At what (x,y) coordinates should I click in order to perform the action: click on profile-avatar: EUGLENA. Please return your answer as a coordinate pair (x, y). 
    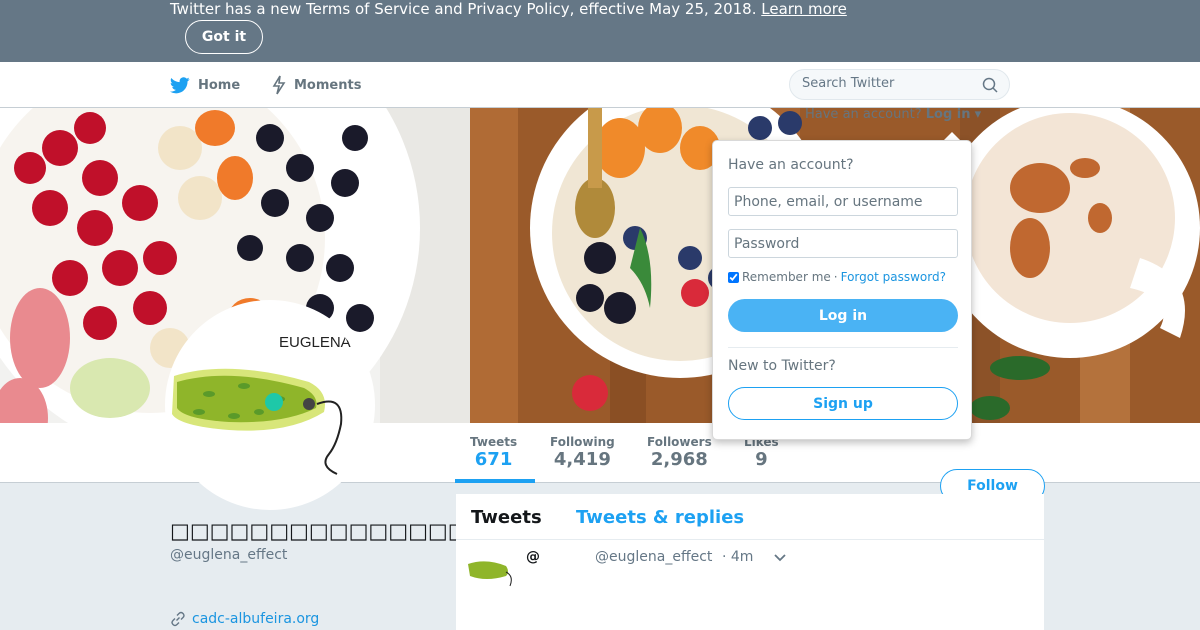
    Looking at the image, I should click on (270, 405).